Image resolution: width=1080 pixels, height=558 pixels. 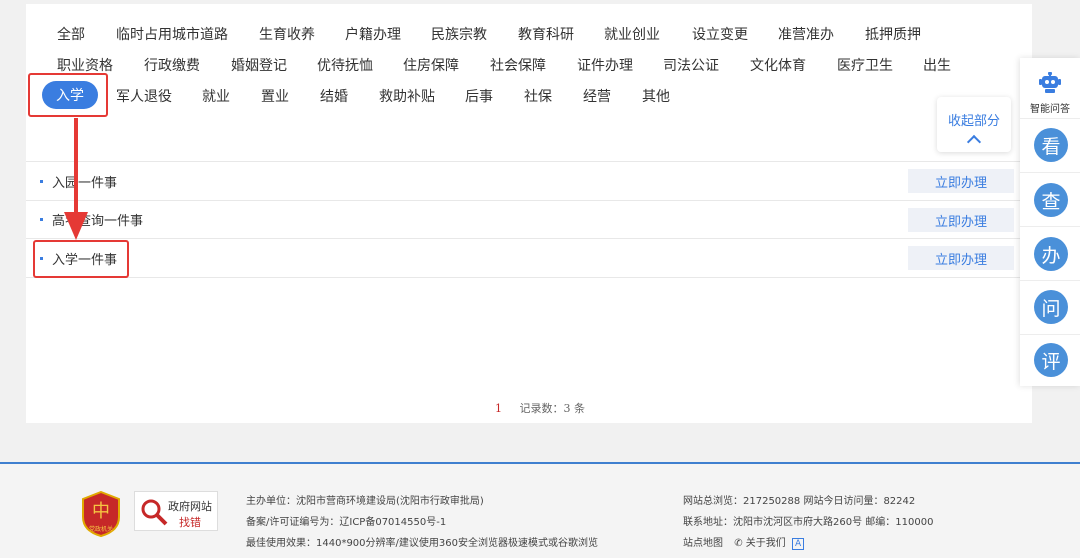 What do you see at coordinates (479, 96) in the screenshot?
I see `category-tab: 后事` at bounding box center [479, 96].